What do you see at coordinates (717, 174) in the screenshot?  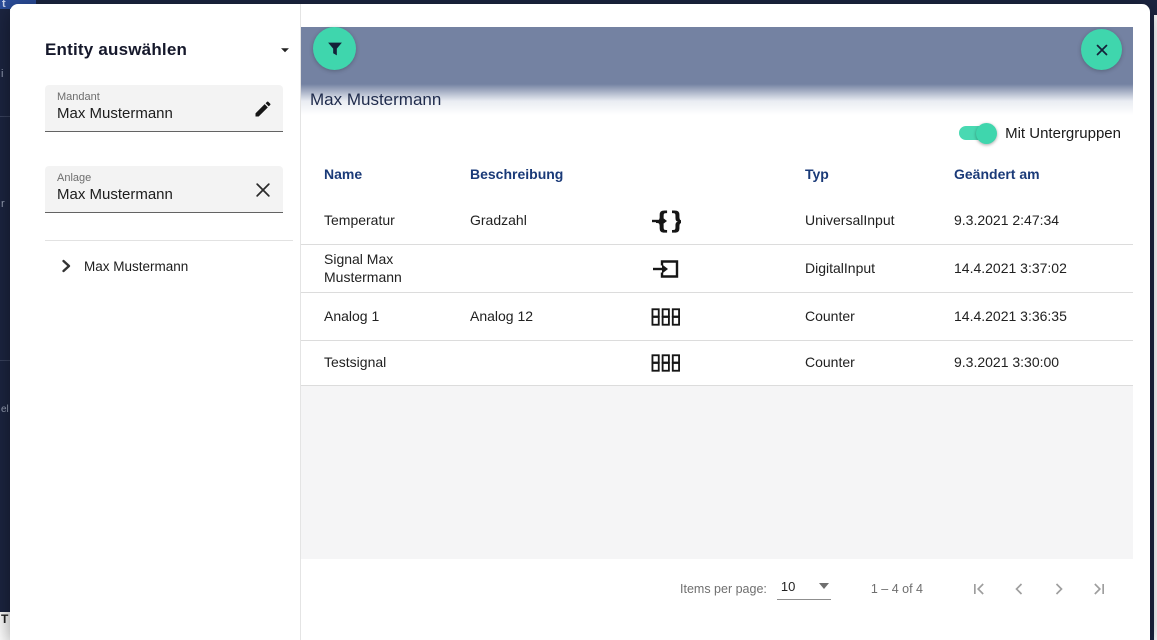 I see `table-header-row: Name Beschreibung Typ Geändert am` at bounding box center [717, 174].